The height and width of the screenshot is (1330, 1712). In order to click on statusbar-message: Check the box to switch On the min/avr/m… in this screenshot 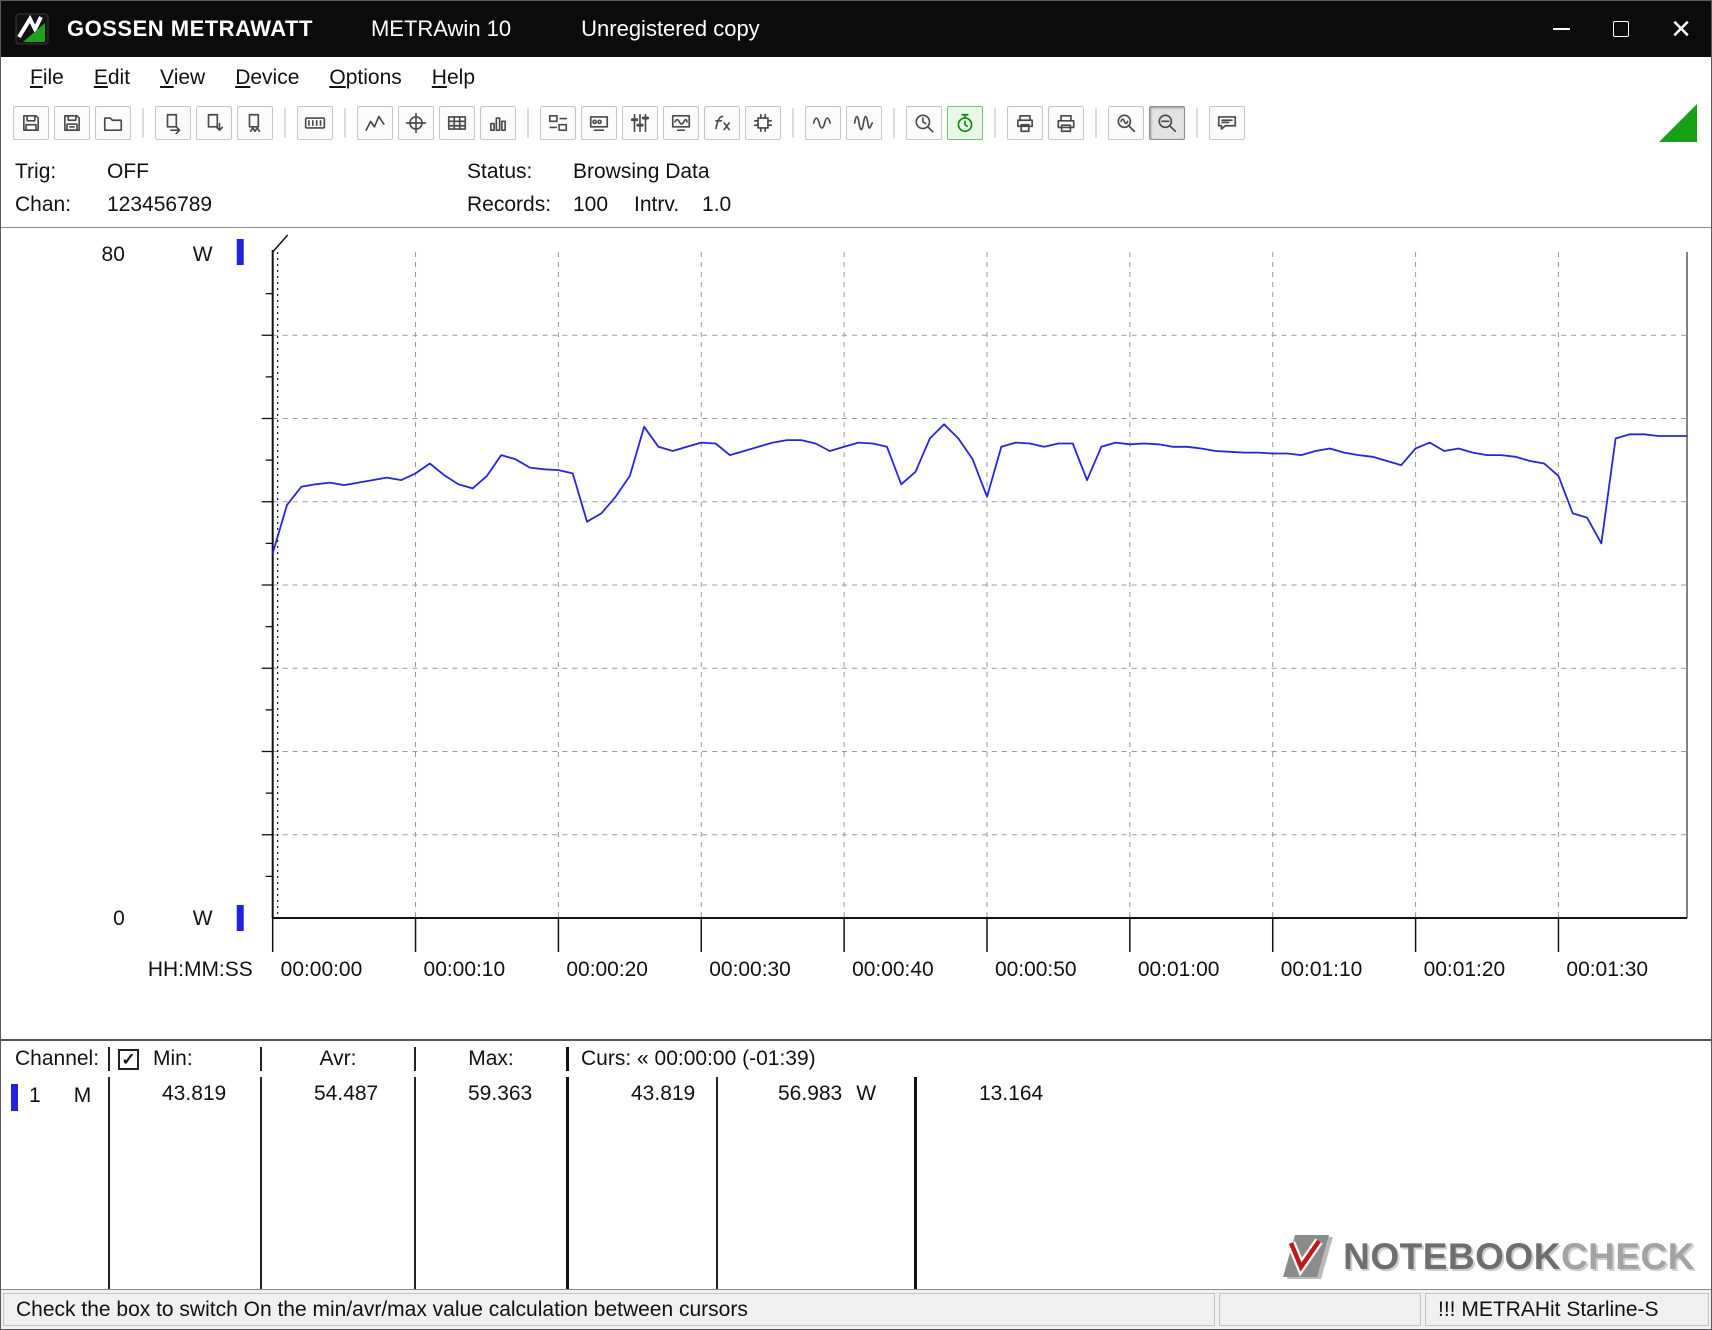, I will do `click(609, 1309)`.